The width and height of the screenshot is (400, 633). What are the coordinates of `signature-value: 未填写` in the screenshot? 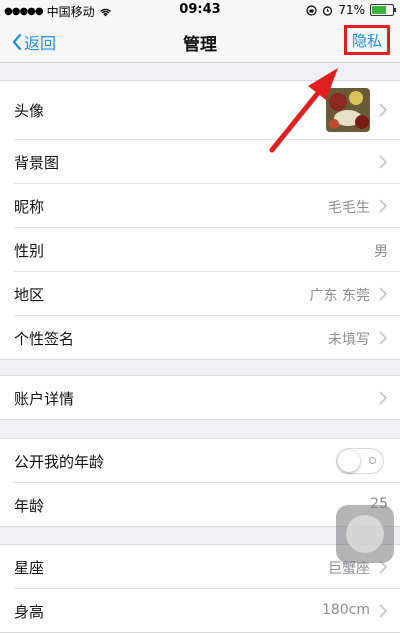 It's located at (349, 340).